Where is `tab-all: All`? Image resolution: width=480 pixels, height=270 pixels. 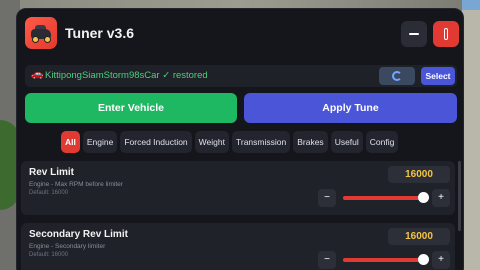 tab-all: All is located at coordinates (70, 142).